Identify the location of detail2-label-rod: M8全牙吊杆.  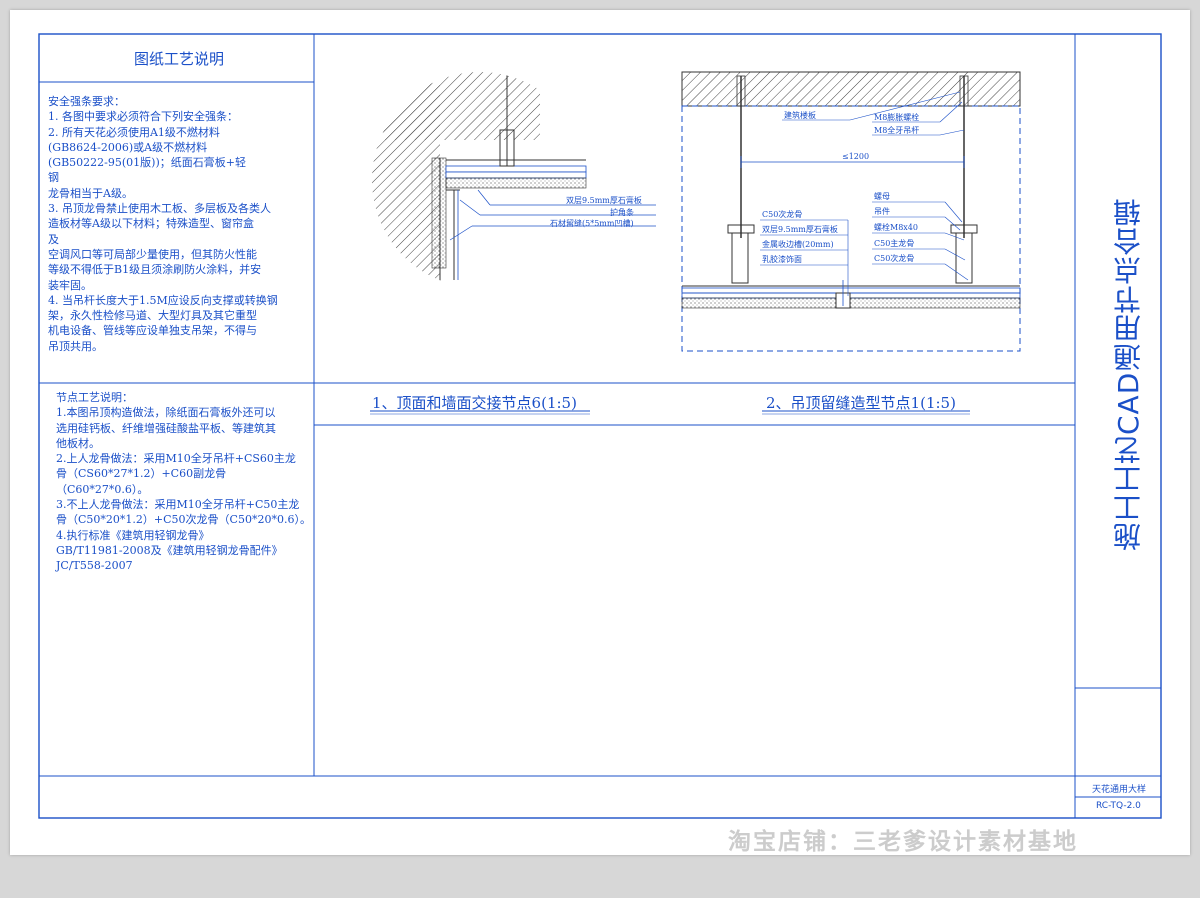
(897, 130).